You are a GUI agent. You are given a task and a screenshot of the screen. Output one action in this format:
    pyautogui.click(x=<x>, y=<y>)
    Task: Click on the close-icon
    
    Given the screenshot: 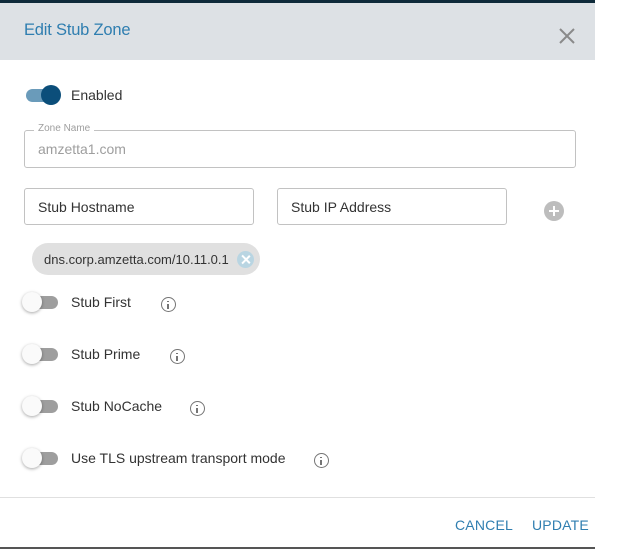 What is the action you would take?
    pyautogui.click(x=567, y=36)
    